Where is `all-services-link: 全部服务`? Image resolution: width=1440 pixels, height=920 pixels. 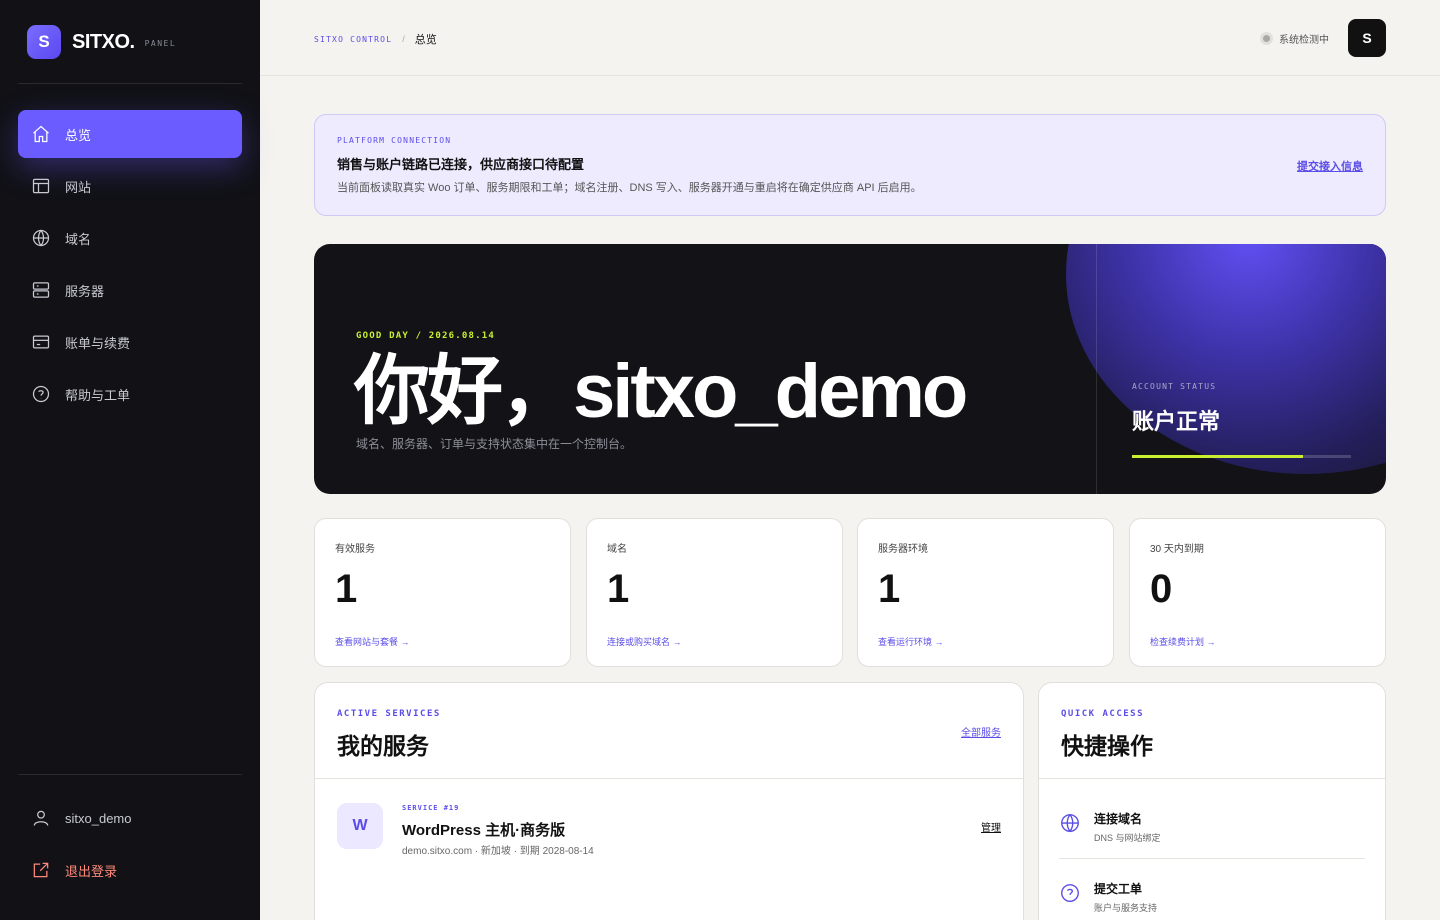 all-services-link: 全部服务 is located at coordinates (981, 731).